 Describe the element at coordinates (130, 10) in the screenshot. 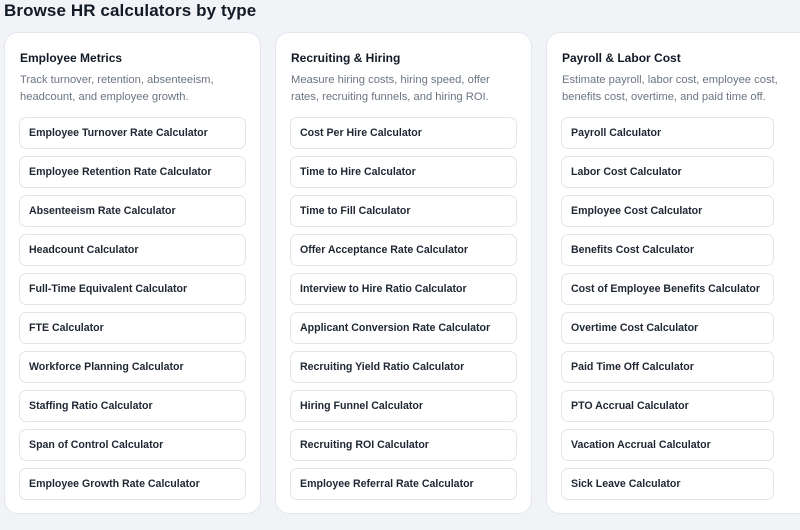

I see `page-title: Browse HR calculators by type` at that location.